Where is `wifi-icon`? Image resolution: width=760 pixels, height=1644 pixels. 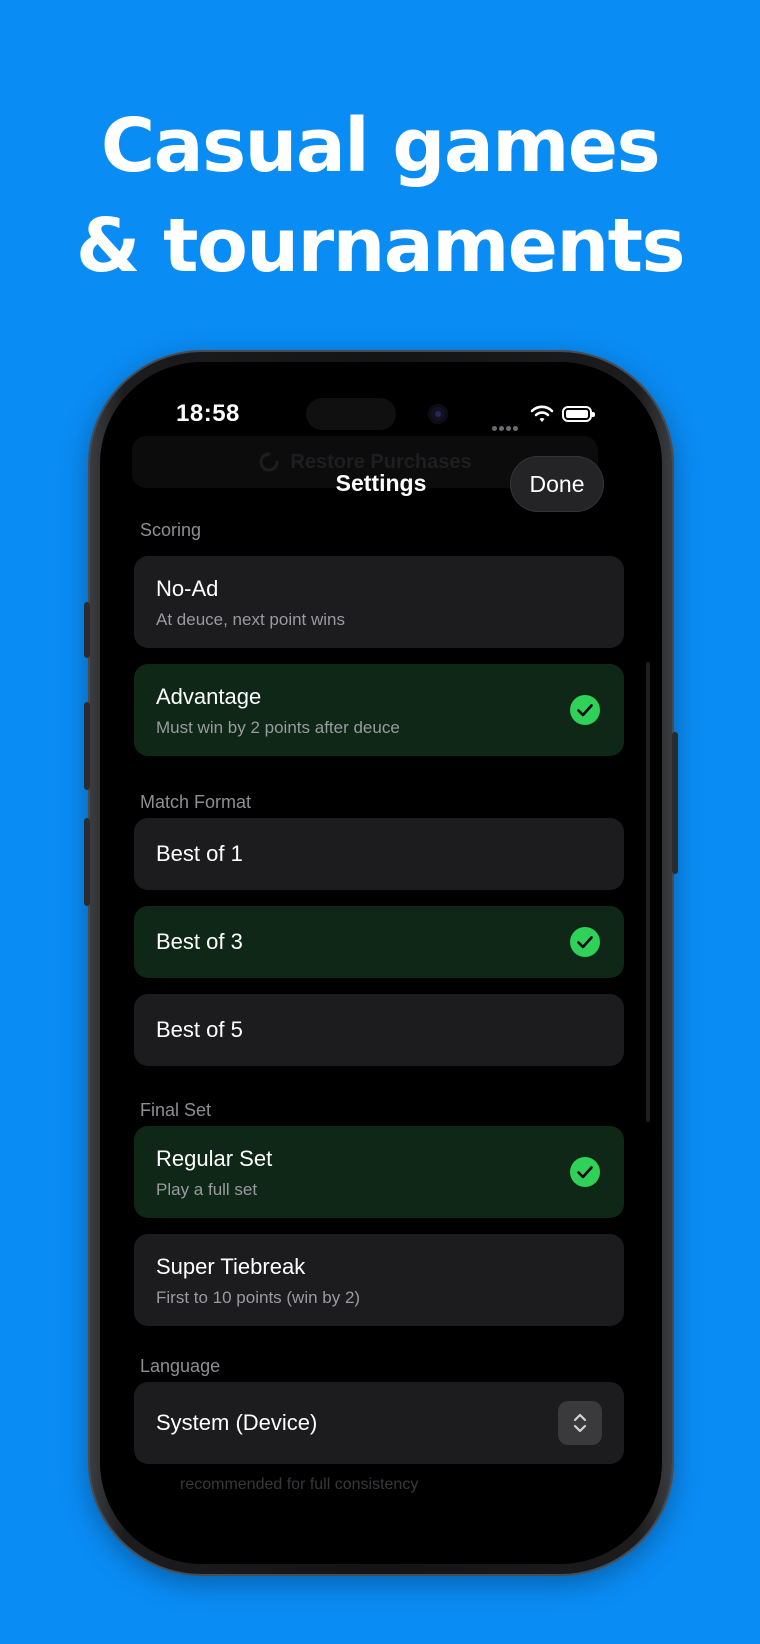 wifi-icon is located at coordinates (542, 413).